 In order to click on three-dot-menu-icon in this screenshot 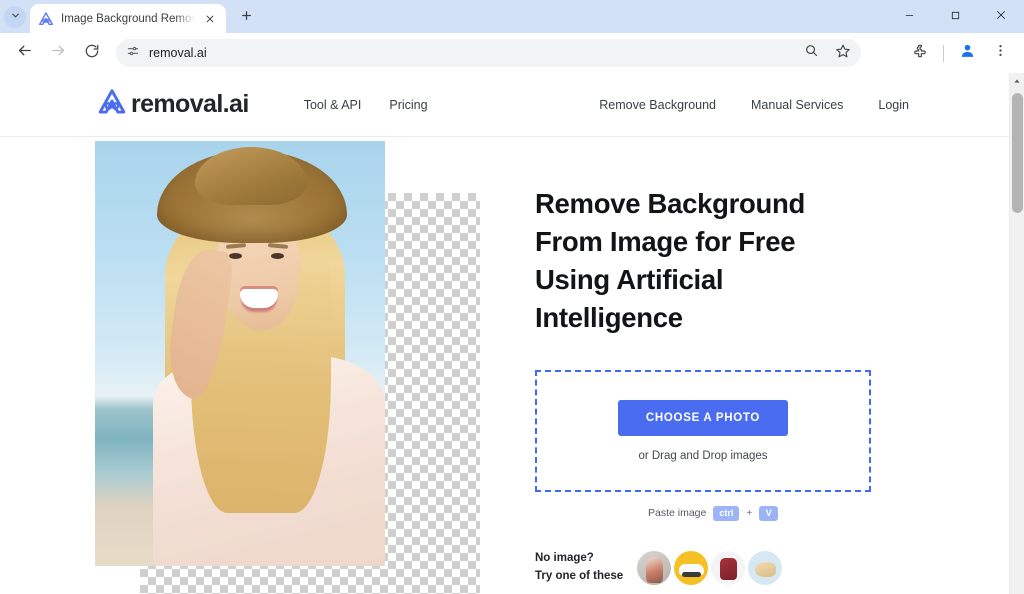, I will do `click(1000, 53)`.